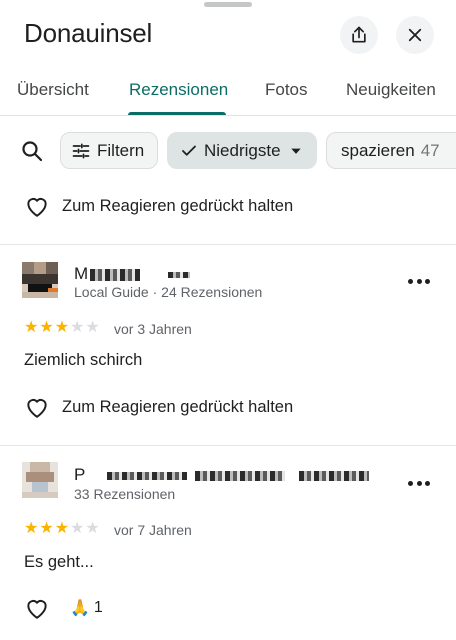 This screenshot has width=456, height=640. I want to click on review-date: vor 3 Jahren, so click(153, 329).